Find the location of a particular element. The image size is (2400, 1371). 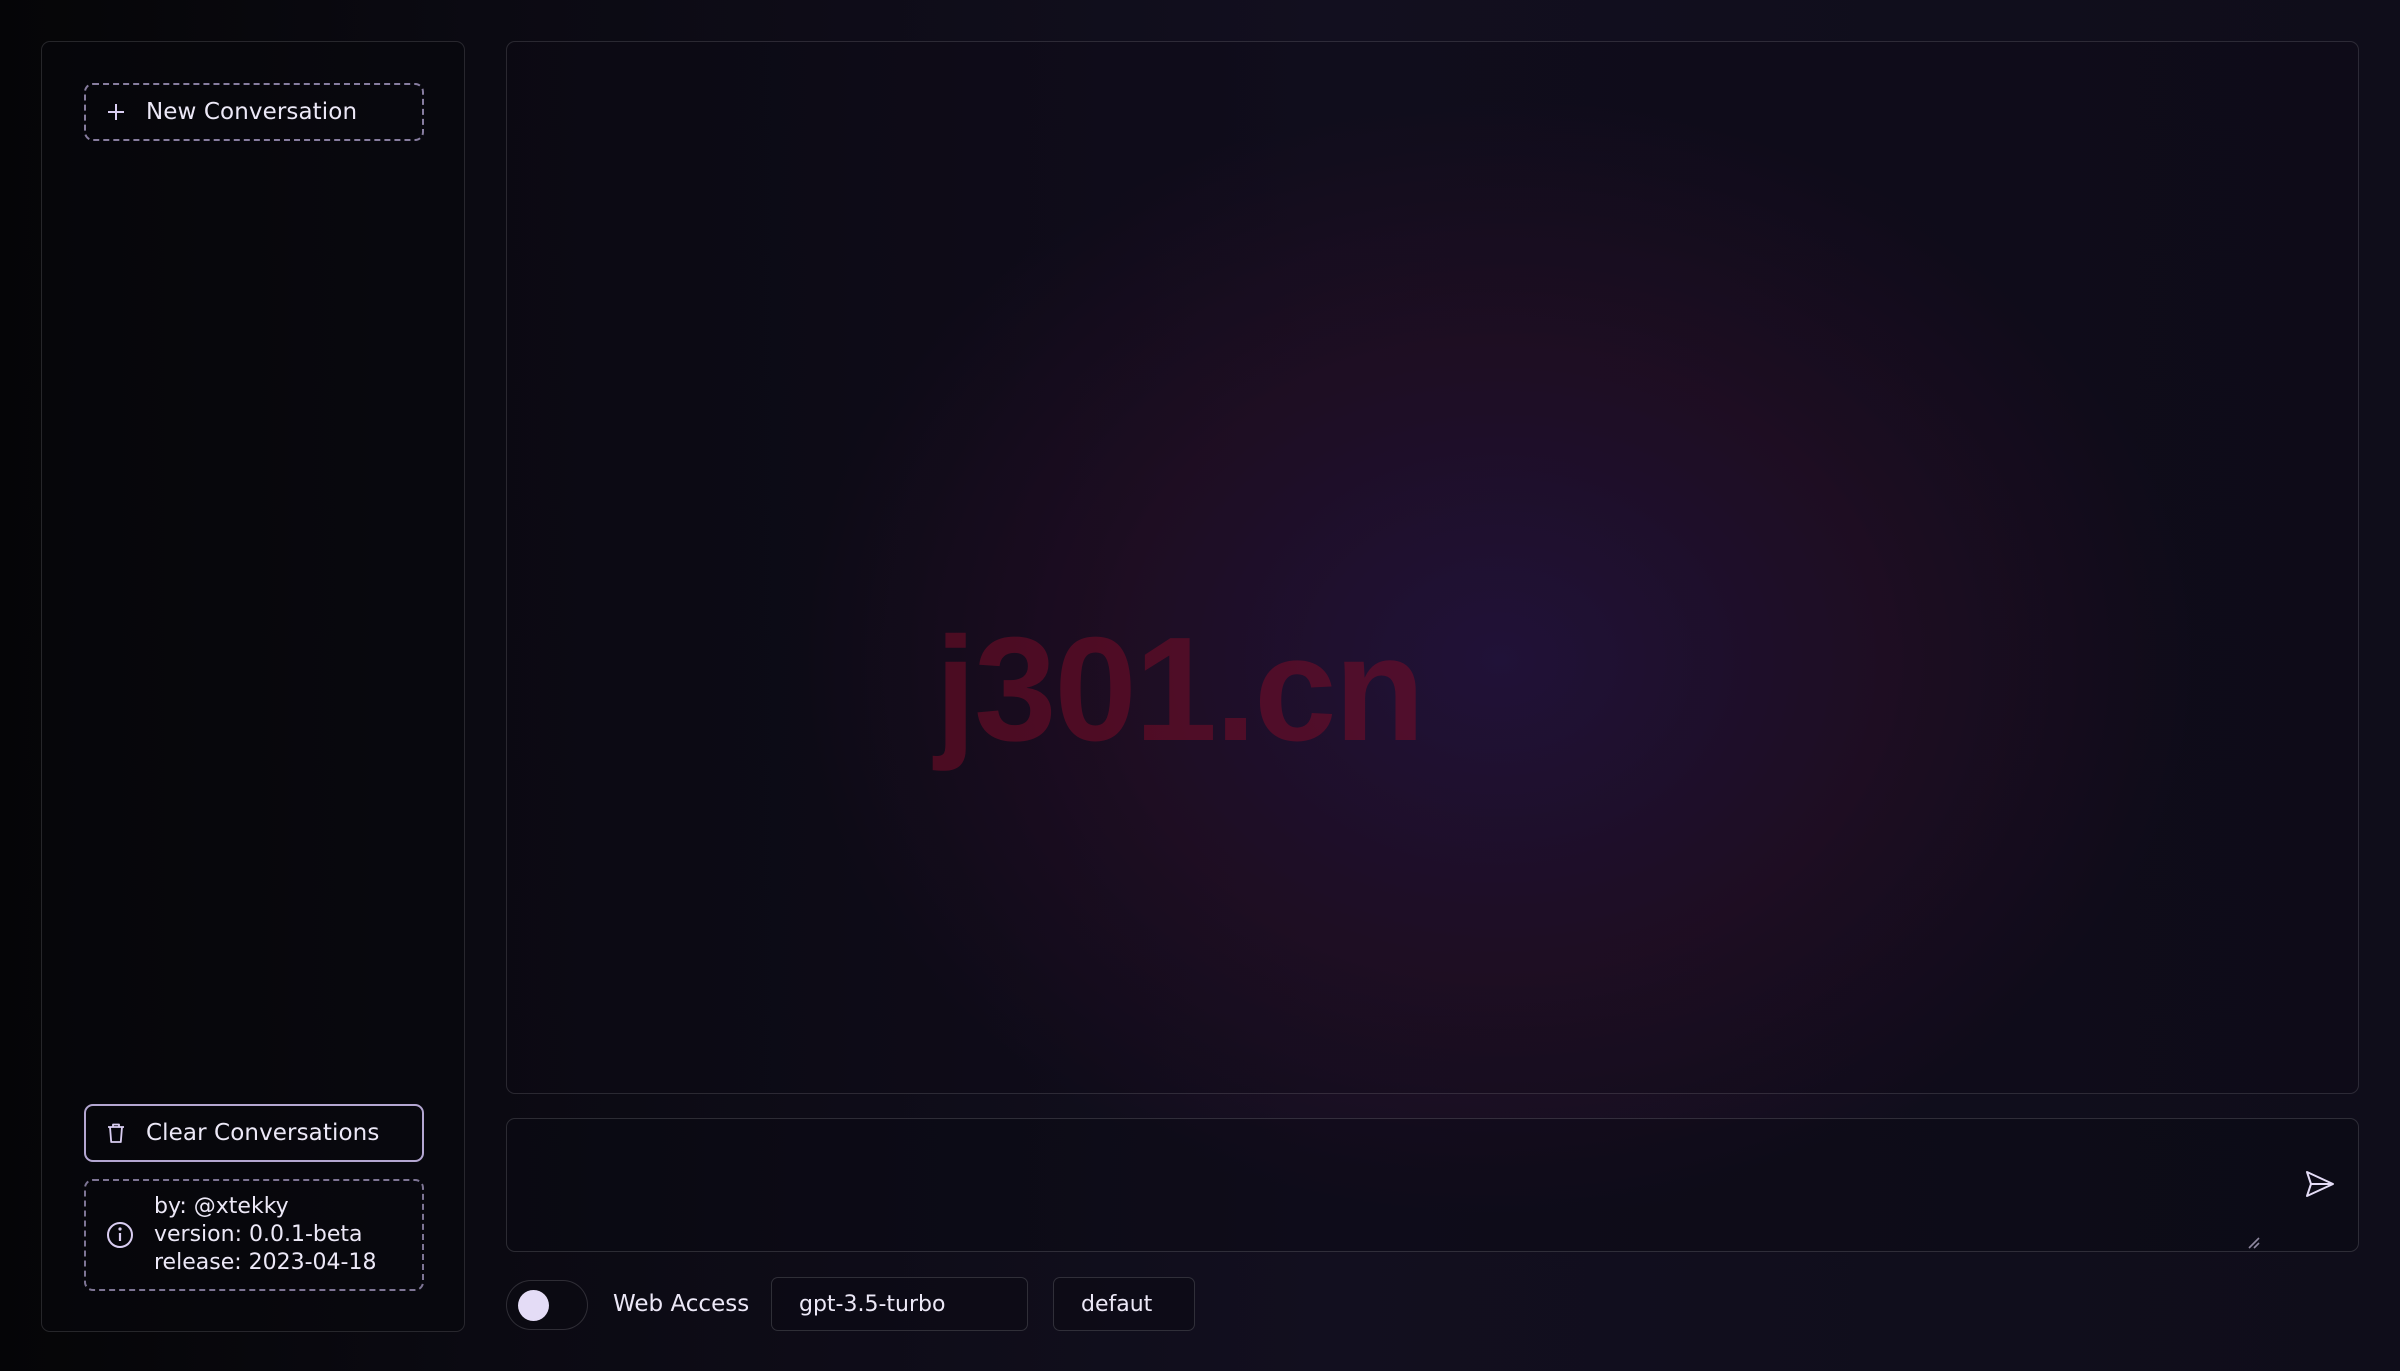

resize-handle-icon is located at coordinates (2254, 1244).